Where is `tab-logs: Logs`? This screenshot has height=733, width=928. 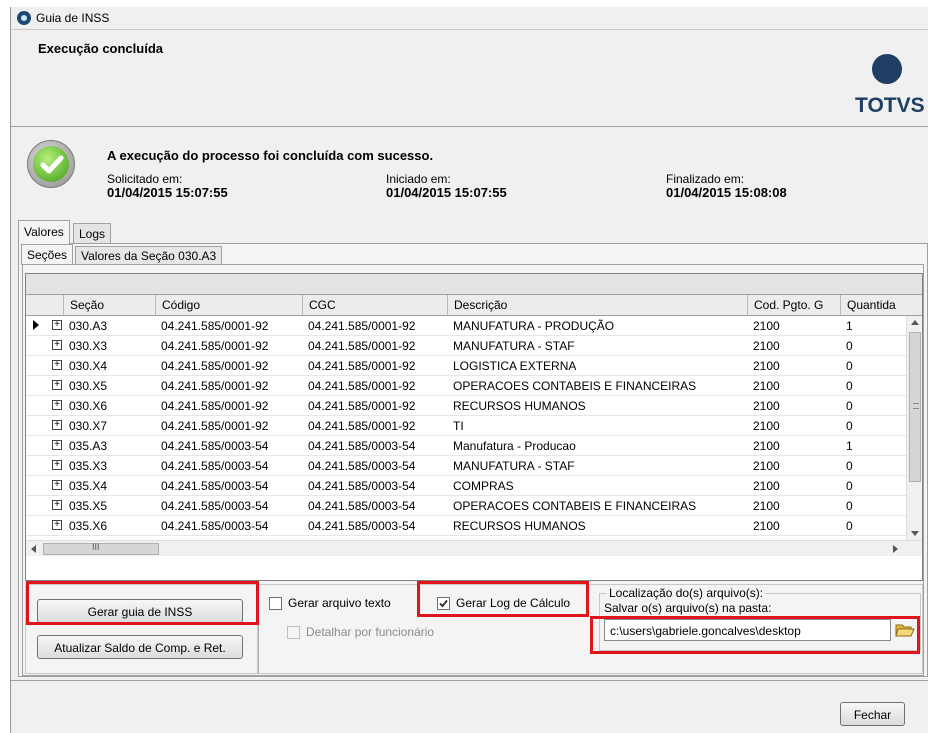 tab-logs: Logs is located at coordinates (92, 233).